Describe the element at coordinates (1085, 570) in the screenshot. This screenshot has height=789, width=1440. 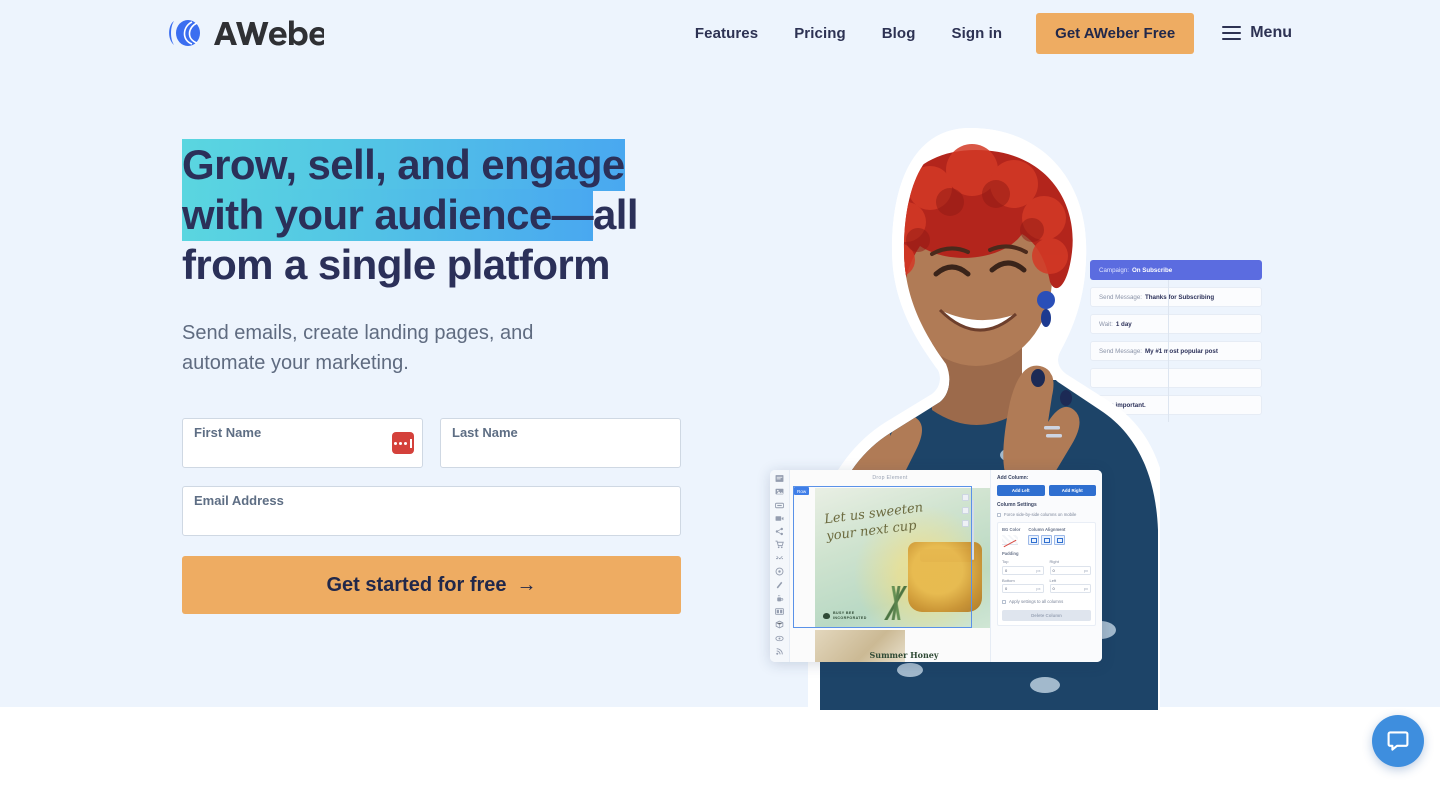
I see `padding-right-unit: px` at that location.